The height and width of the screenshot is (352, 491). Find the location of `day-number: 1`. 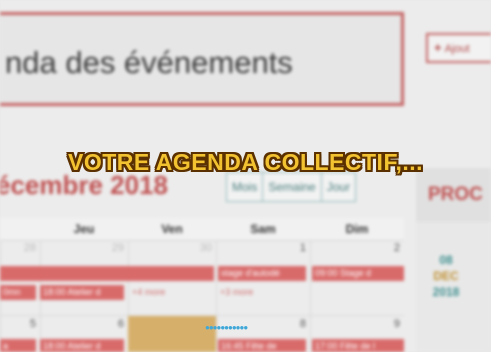

day-number: 1 is located at coordinates (302, 248).